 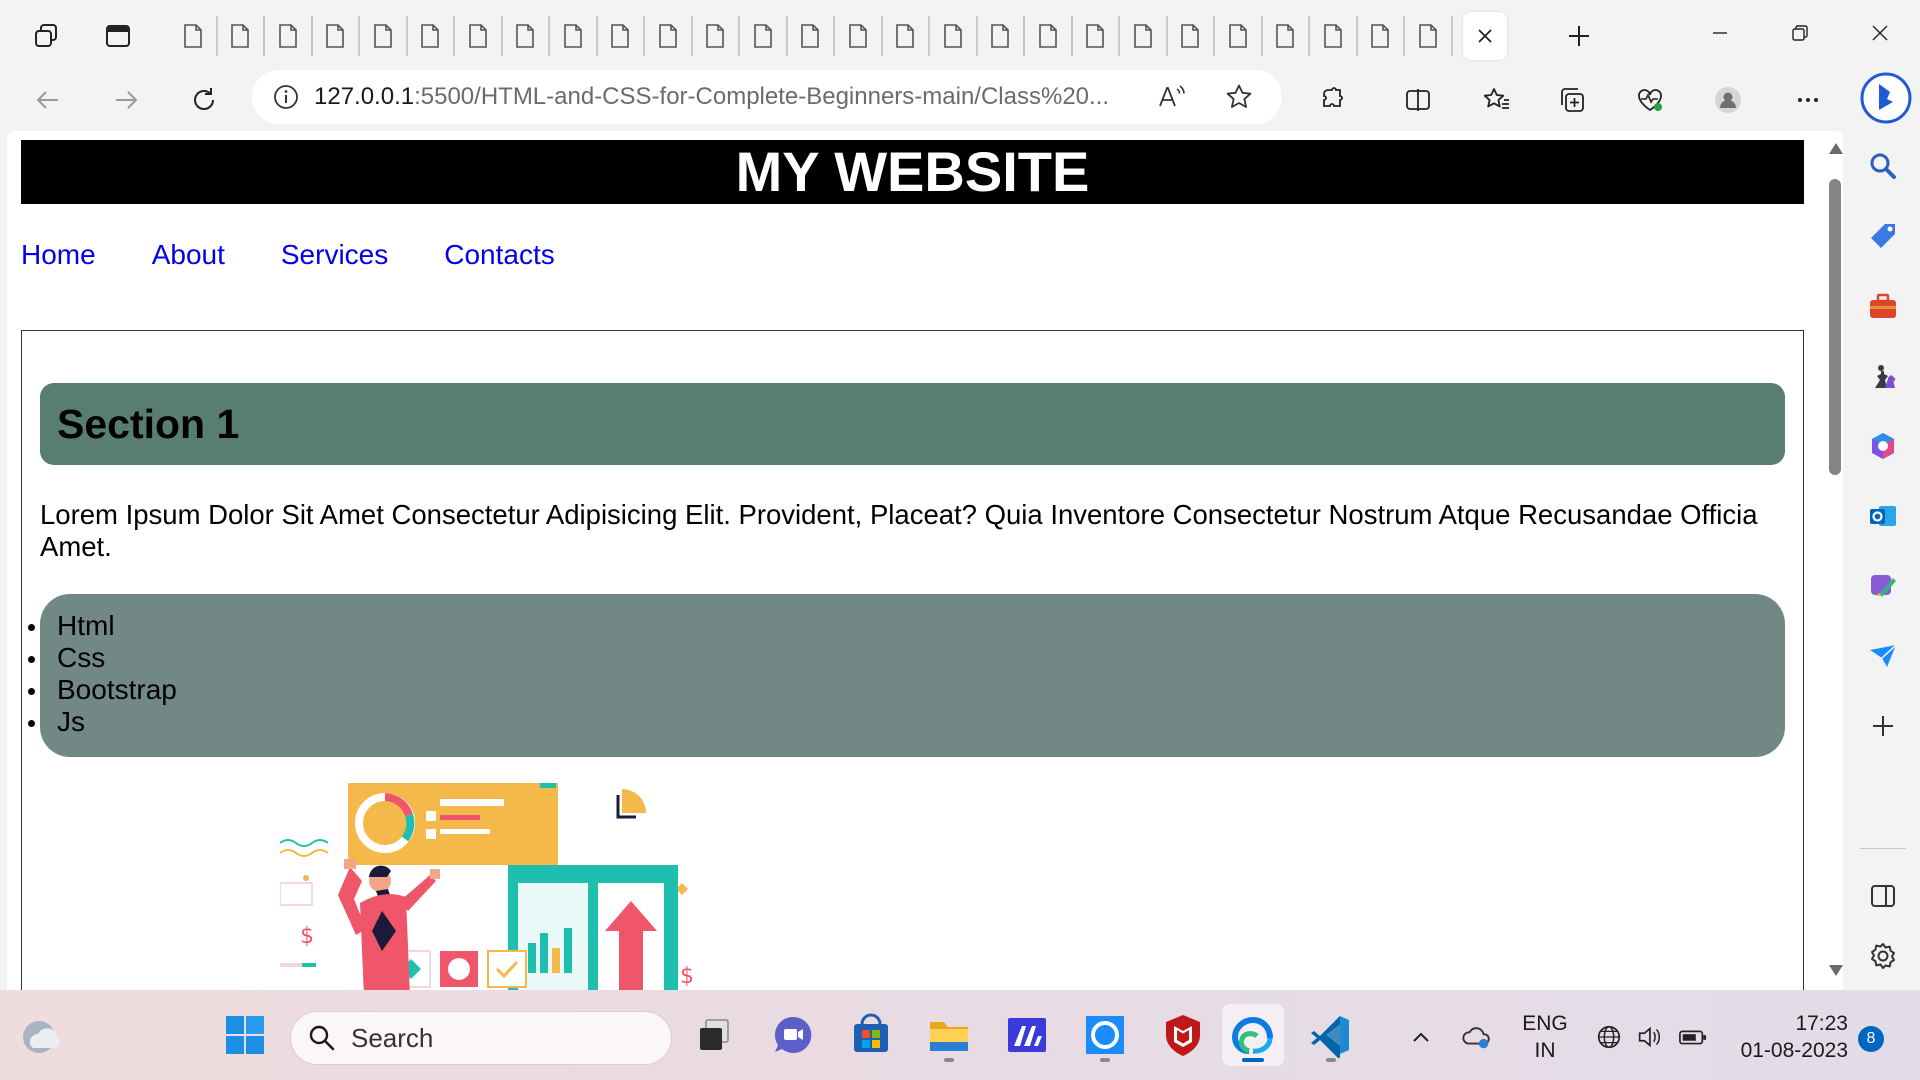 I want to click on file-explorer-icon, so click(x=949, y=1035).